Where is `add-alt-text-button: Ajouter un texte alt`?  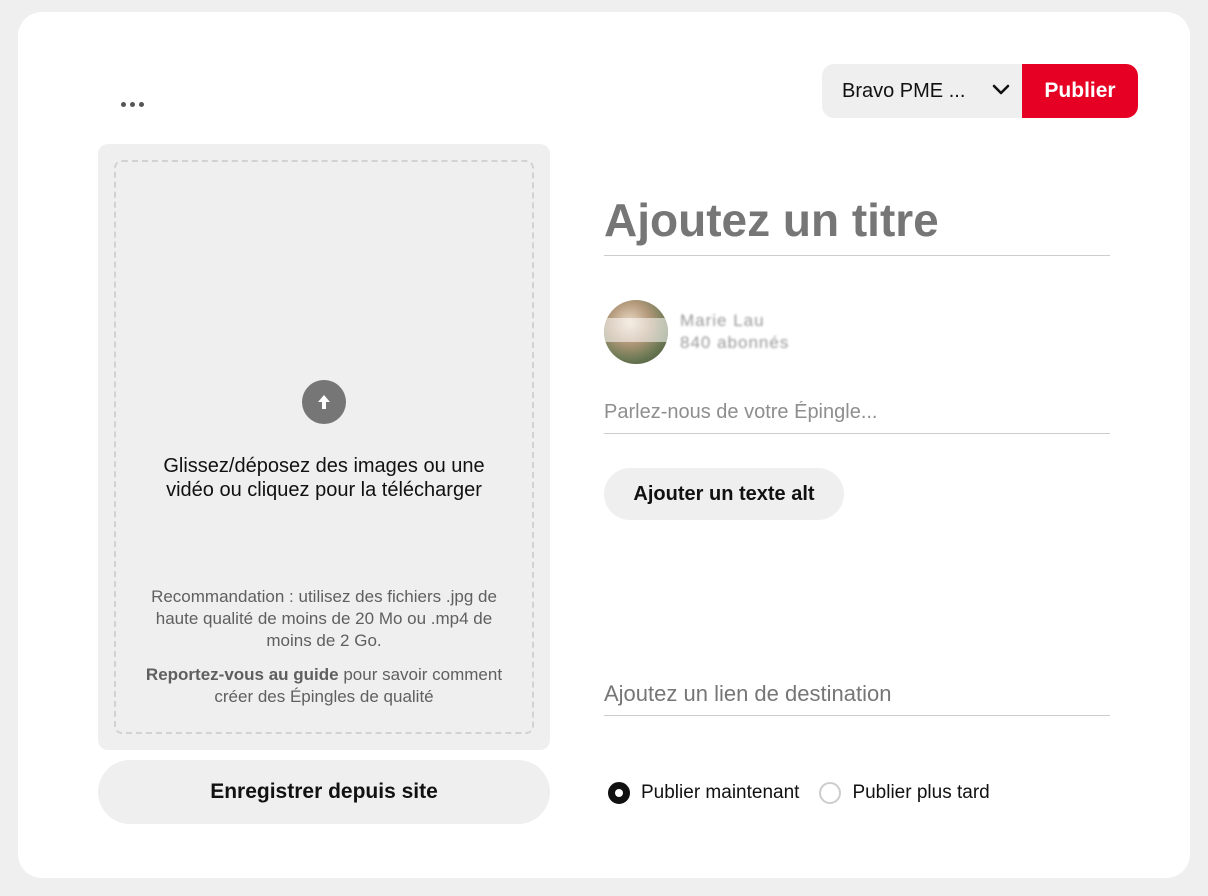
add-alt-text-button: Ajouter un texte alt is located at coordinates (724, 494).